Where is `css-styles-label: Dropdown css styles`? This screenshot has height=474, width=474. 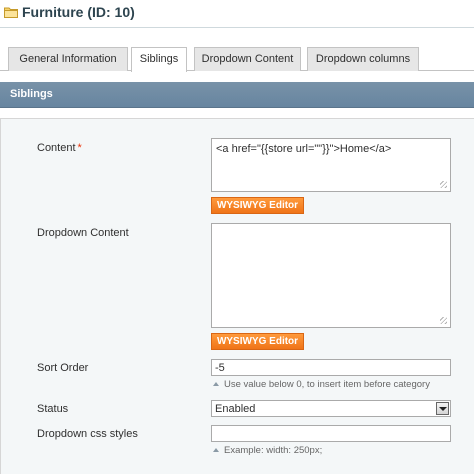
css-styles-label: Dropdown css styles is located at coordinates (87, 434).